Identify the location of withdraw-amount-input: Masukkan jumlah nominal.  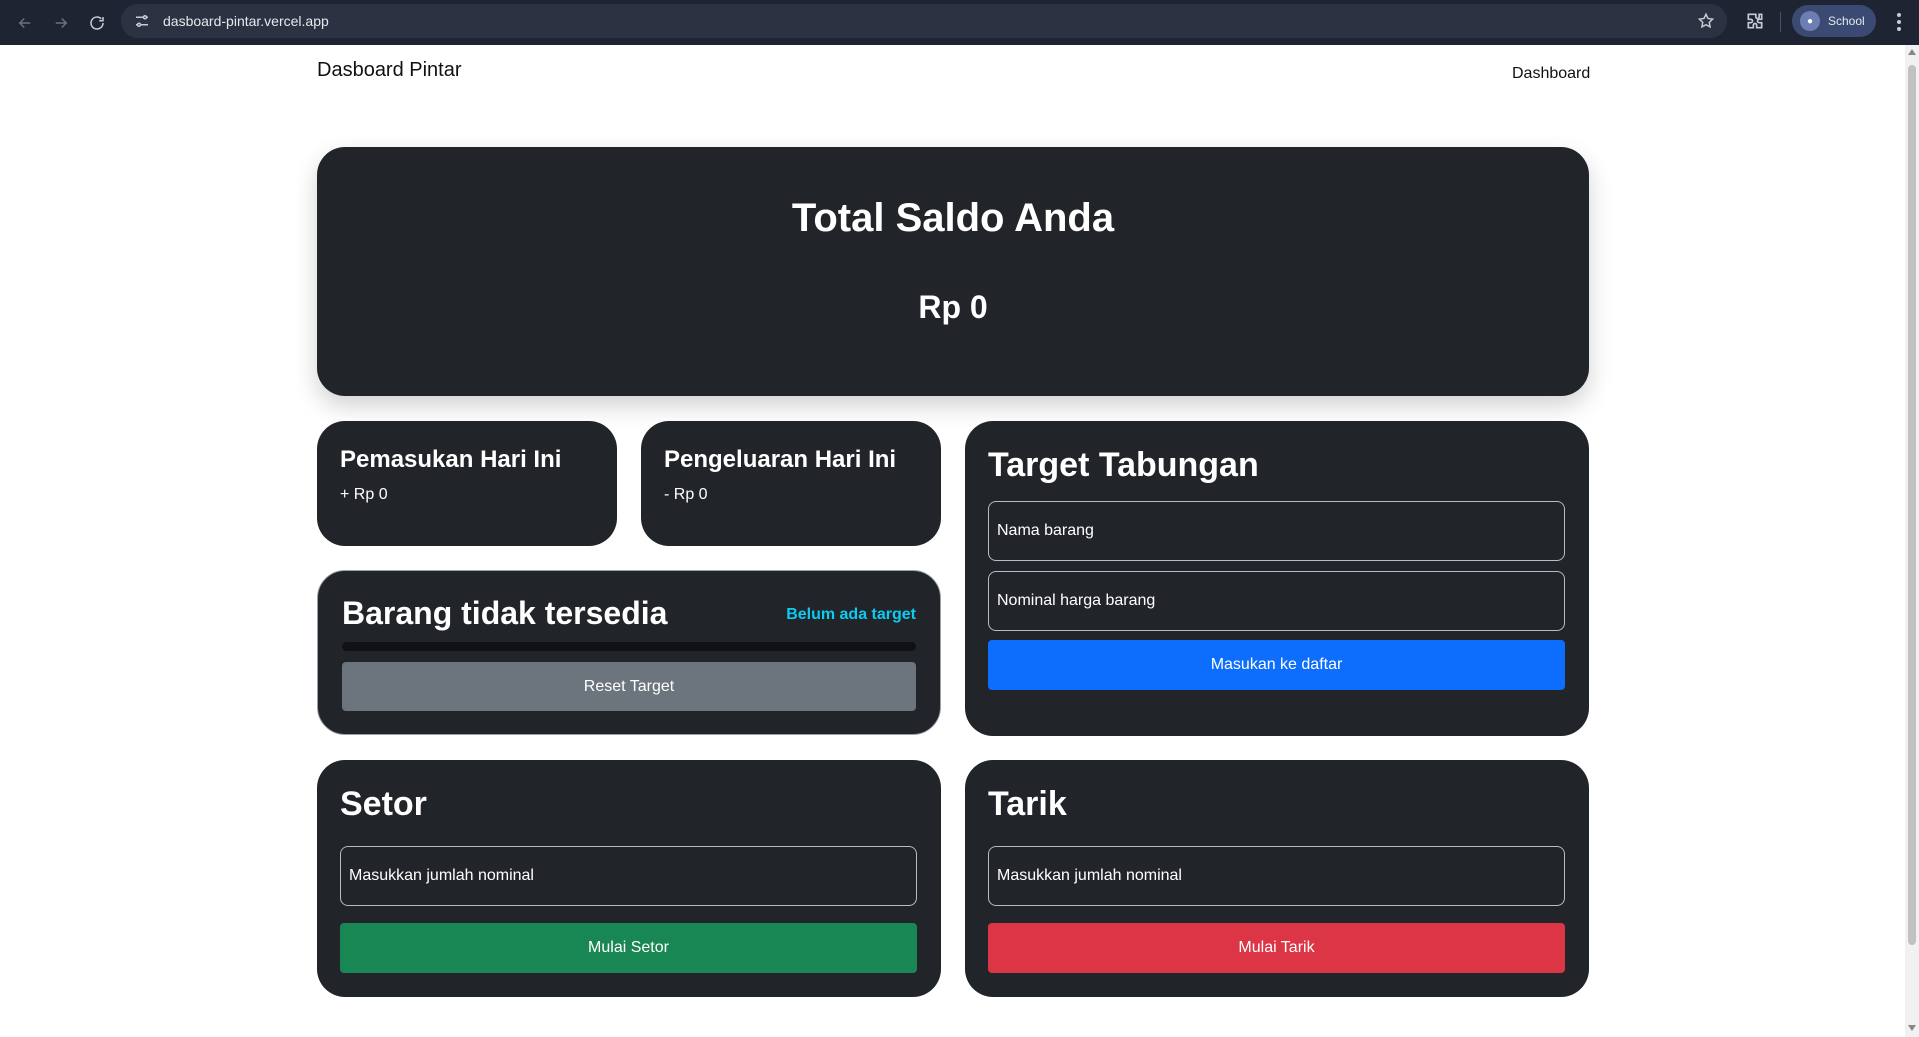
(1276, 876).